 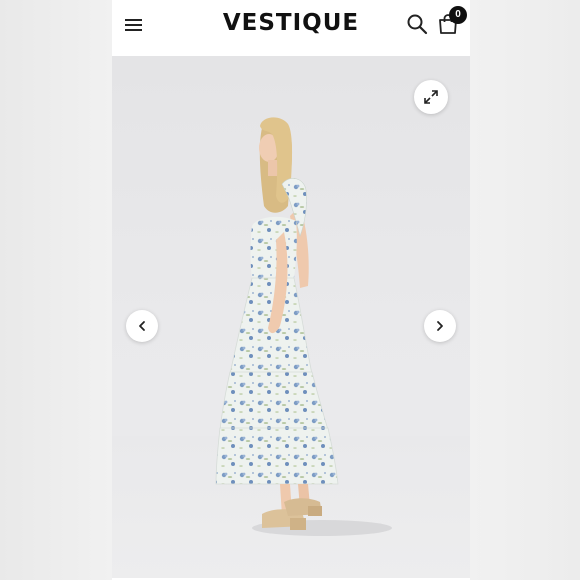 I want to click on chevron-left-icon, so click(x=142, y=326).